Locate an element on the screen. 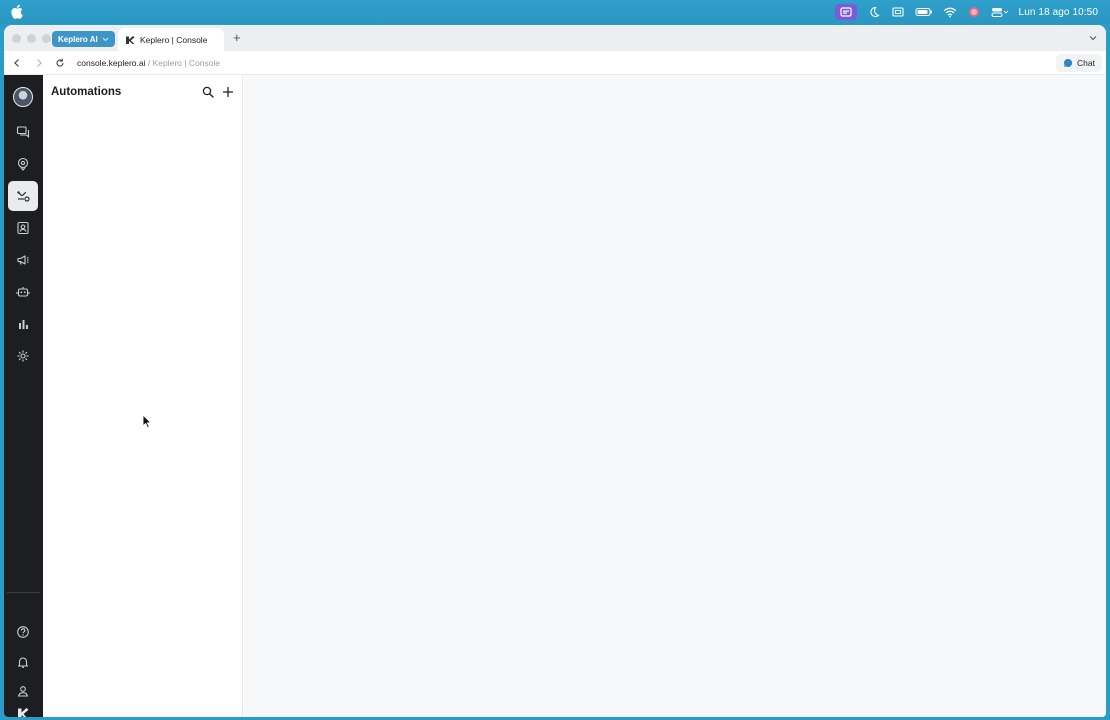 This screenshot has width=1110, height=720. chat-label: Chat is located at coordinates (1086, 63).